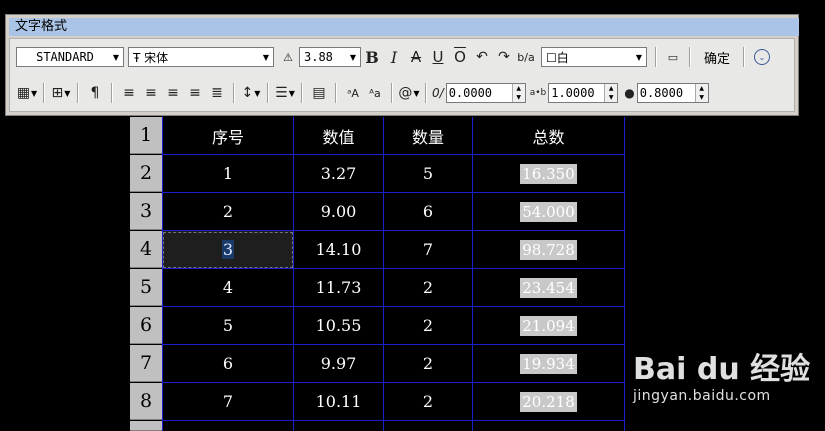 The height and width of the screenshot is (431, 825). I want to click on align-right-icon: ≡, so click(173, 93).